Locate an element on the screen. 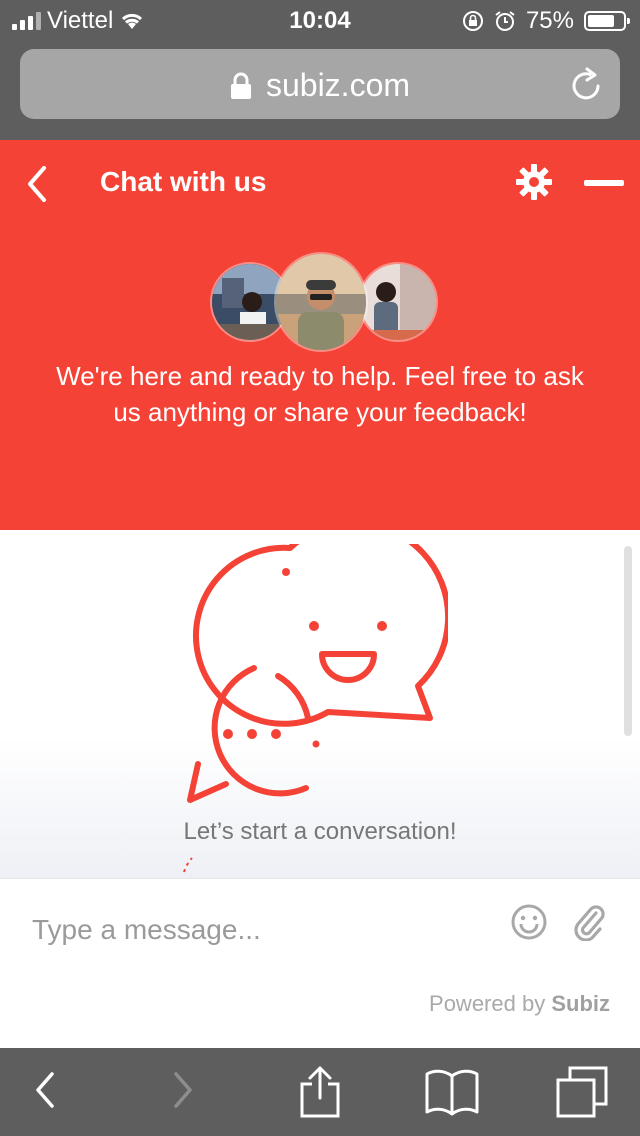  bookmarks-icon is located at coordinates (452, 1092).